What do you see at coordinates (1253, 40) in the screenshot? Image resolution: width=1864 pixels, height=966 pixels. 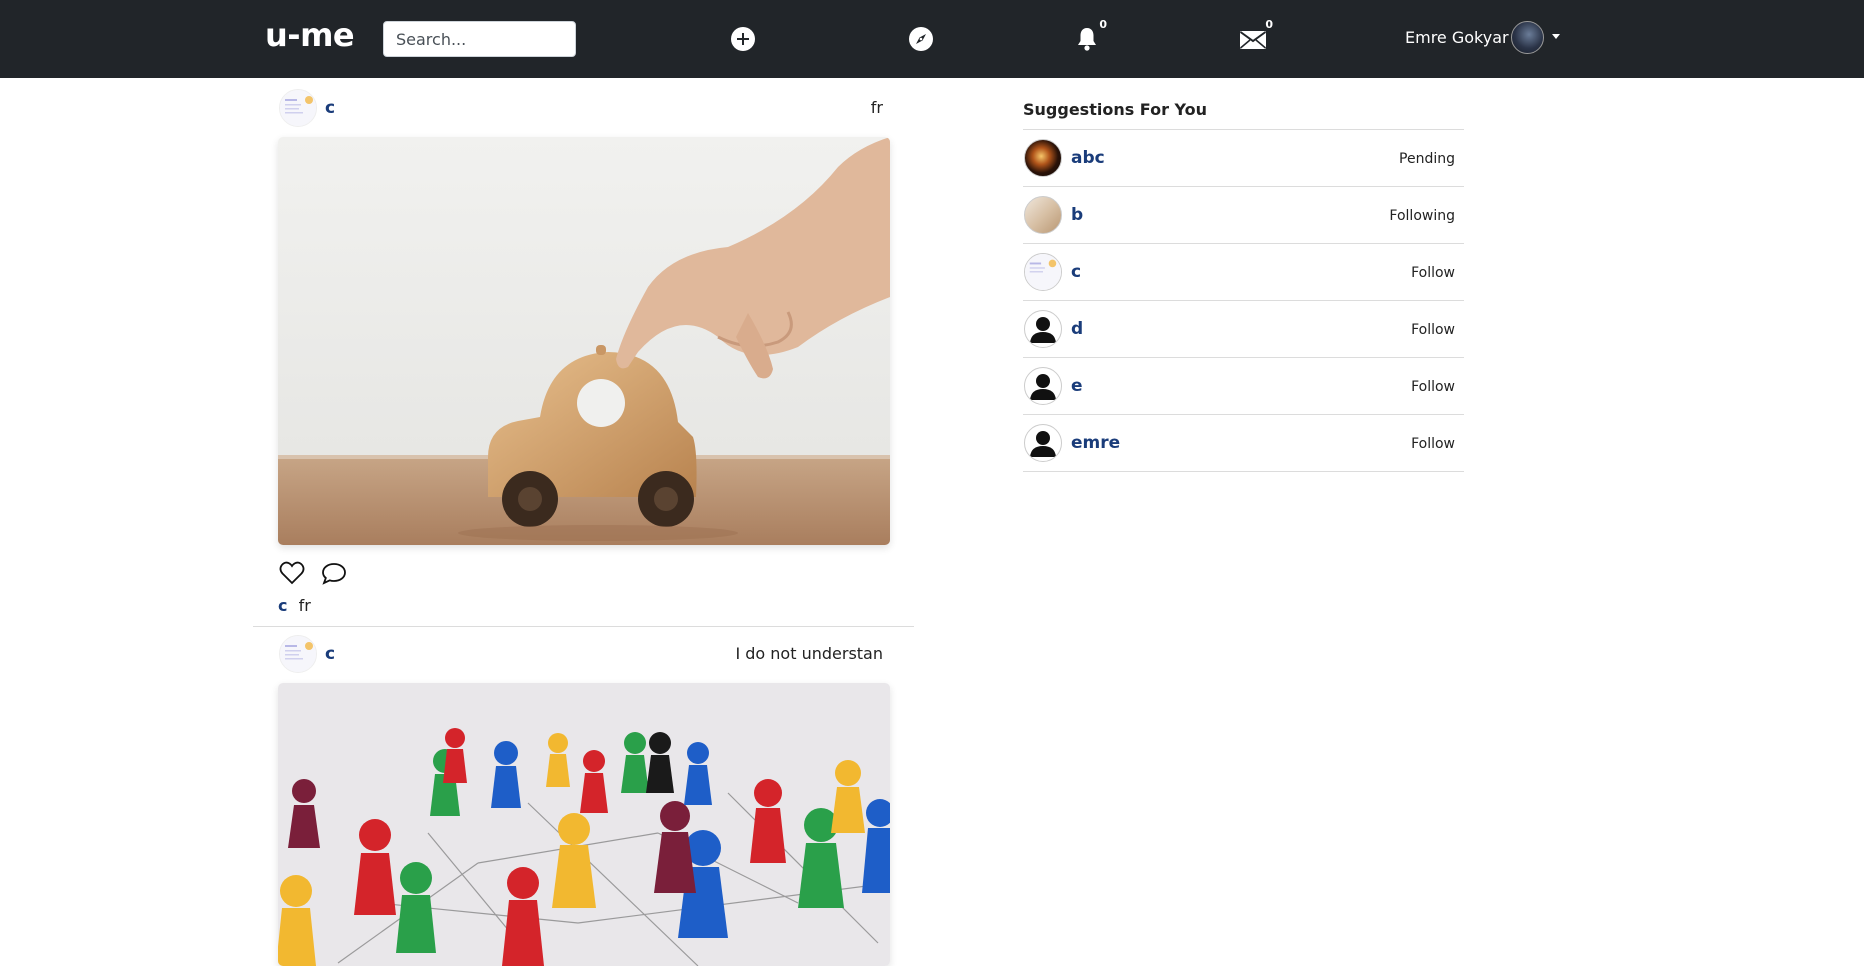 I see `envelope-icon` at bounding box center [1253, 40].